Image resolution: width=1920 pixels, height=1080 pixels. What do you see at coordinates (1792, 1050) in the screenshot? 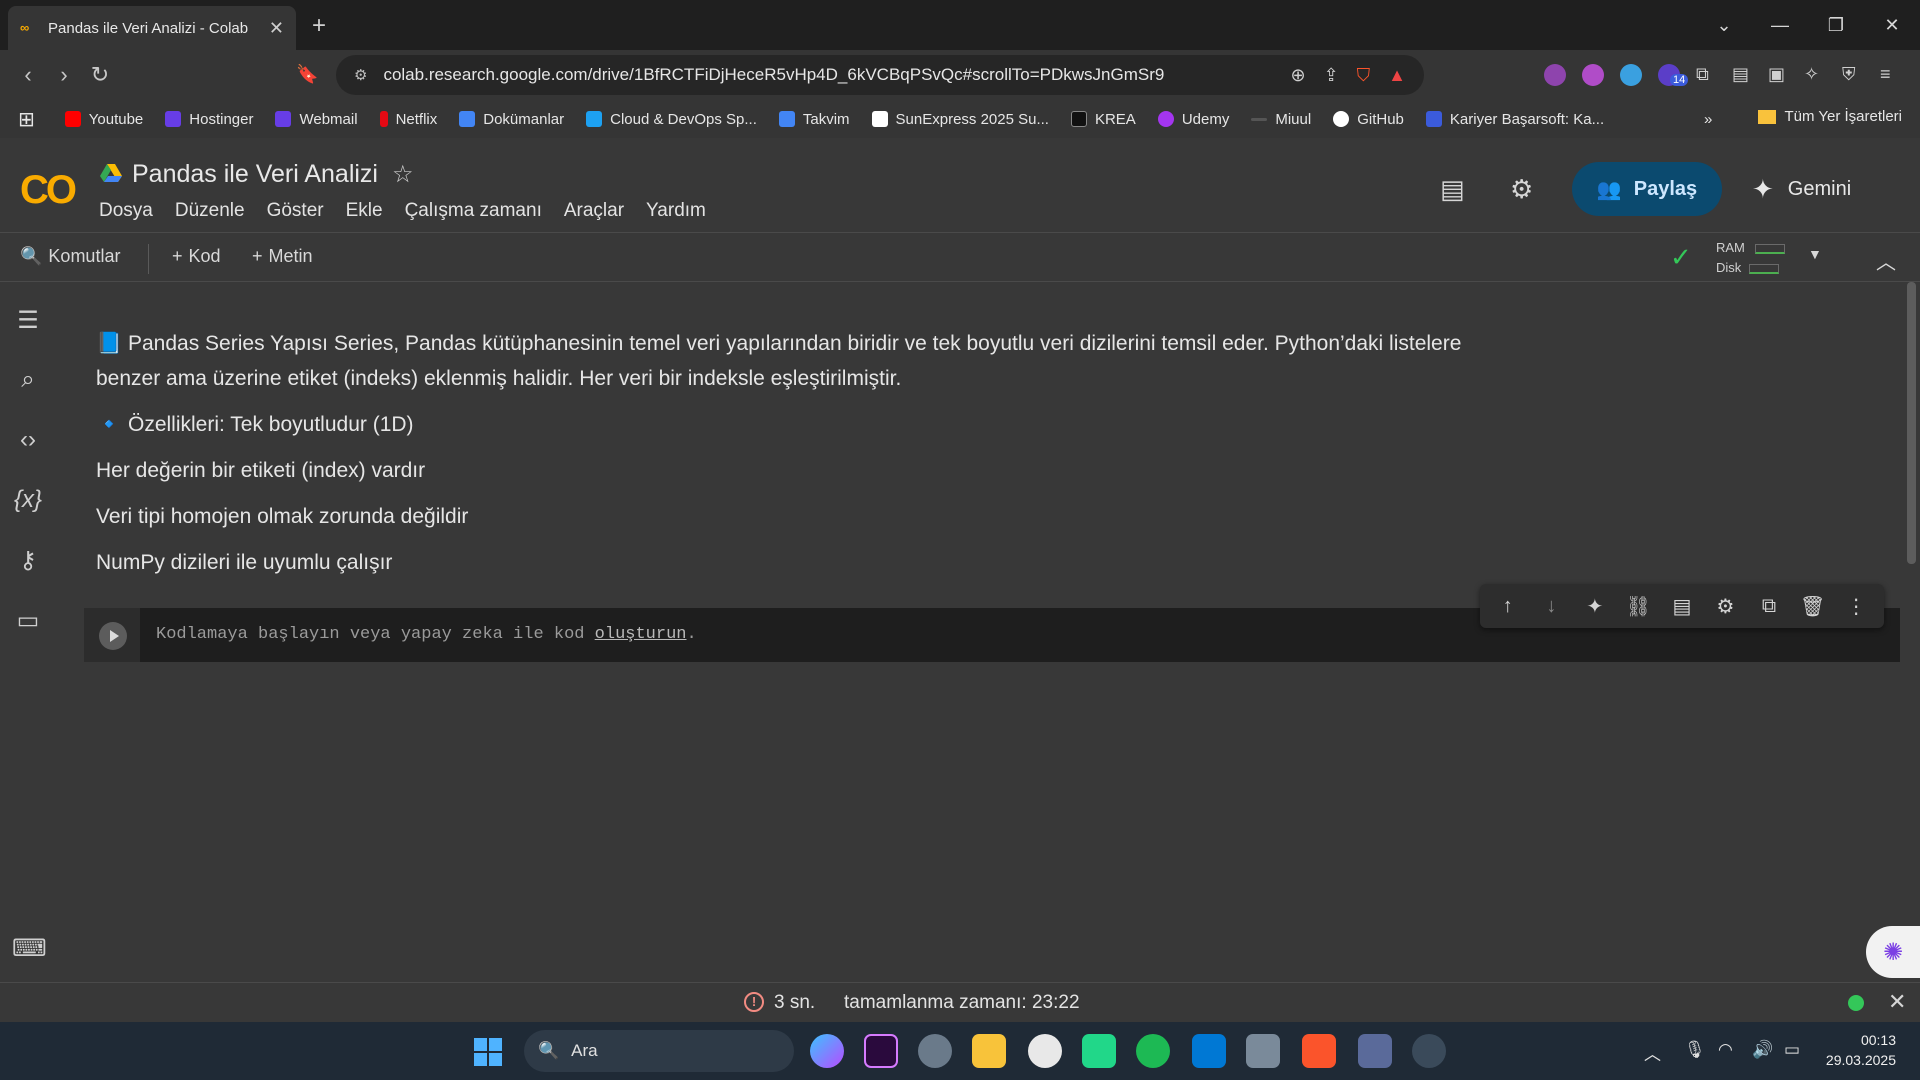
I see `battery-icon: ▭` at bounding box center [1792, 1050].